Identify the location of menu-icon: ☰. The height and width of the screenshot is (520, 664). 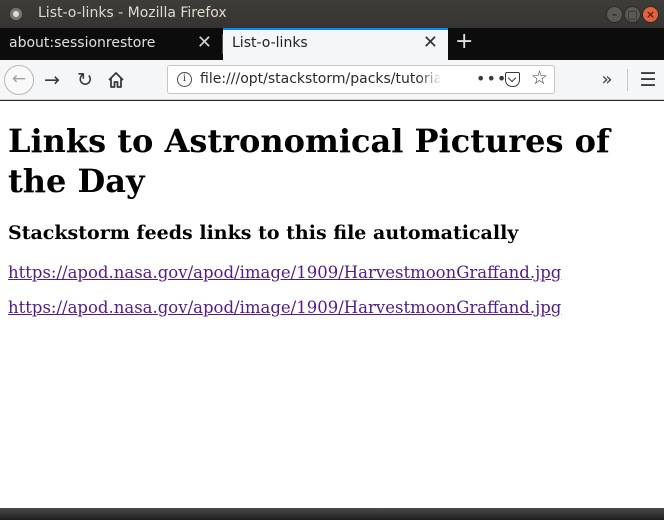
(648, 80).